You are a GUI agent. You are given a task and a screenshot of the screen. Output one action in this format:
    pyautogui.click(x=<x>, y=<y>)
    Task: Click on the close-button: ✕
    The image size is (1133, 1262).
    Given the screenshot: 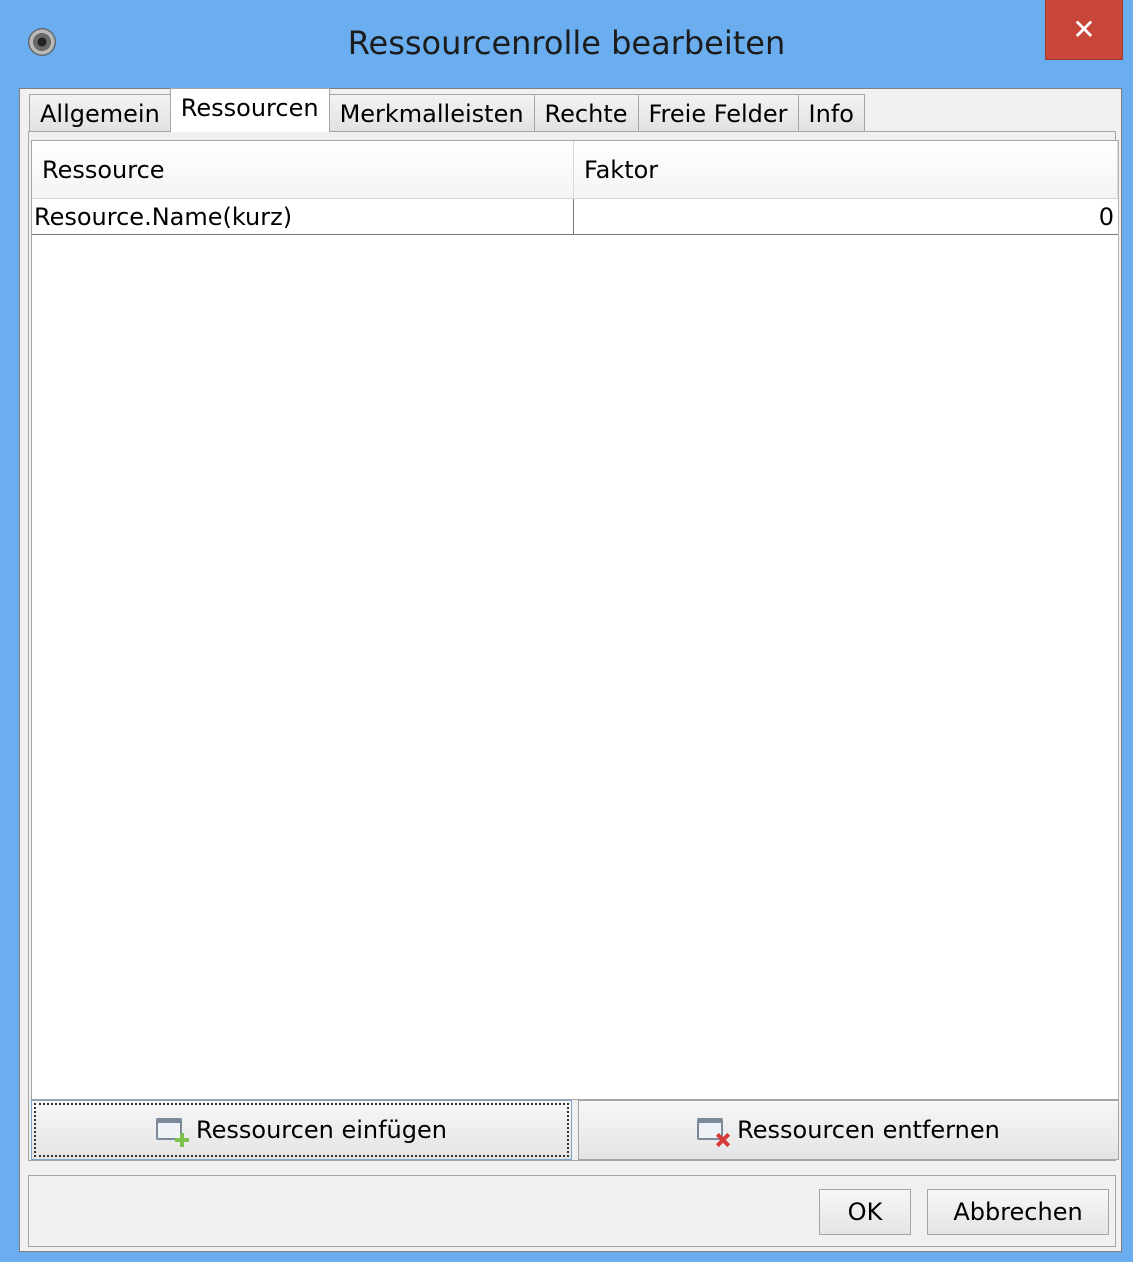 What is the action you would take?
    pyautogui.click(x=1084, y=30)
    